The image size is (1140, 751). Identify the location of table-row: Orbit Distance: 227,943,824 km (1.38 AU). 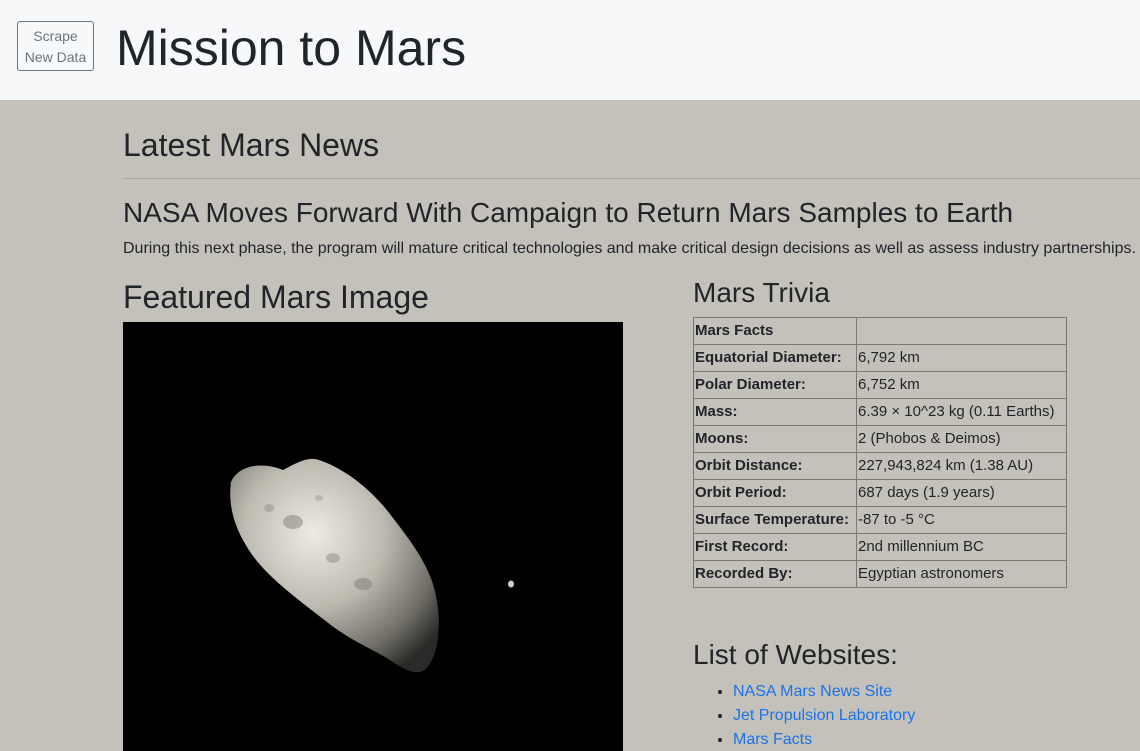
(880, 466).